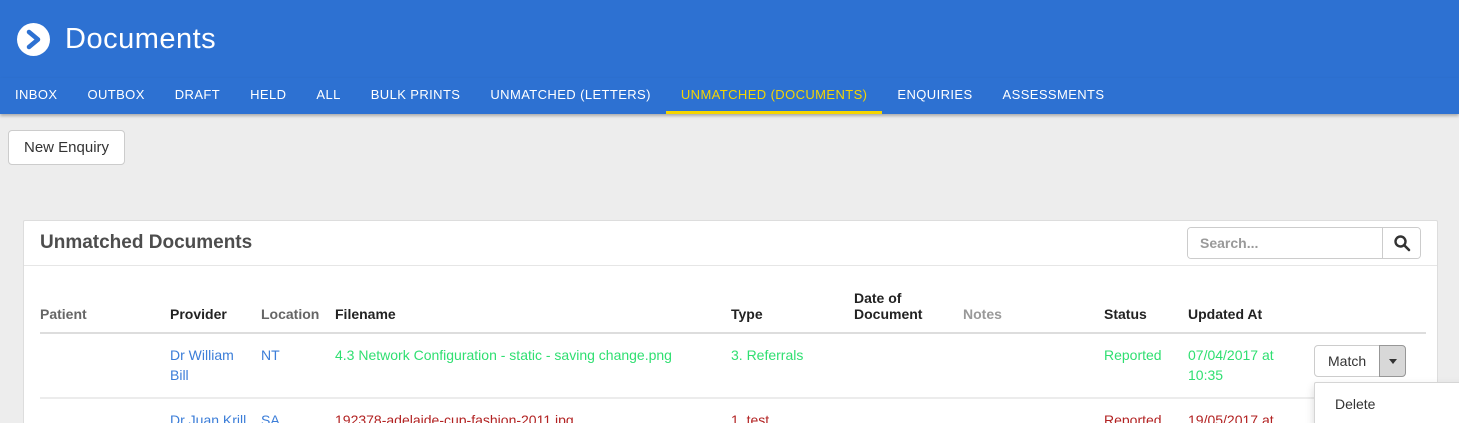 This screenshot has width=1459, height=423. What do you see at coordinates (298, 300) in the screenshot?
I see `column-header-location: Location` at bounding box center [298, 300].